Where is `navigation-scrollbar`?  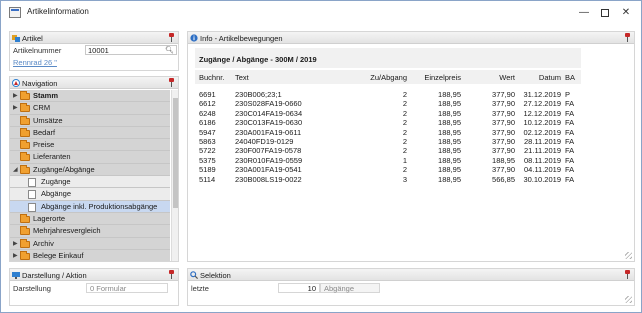 navigation-scrollbar is located at coordinates (174, 175).